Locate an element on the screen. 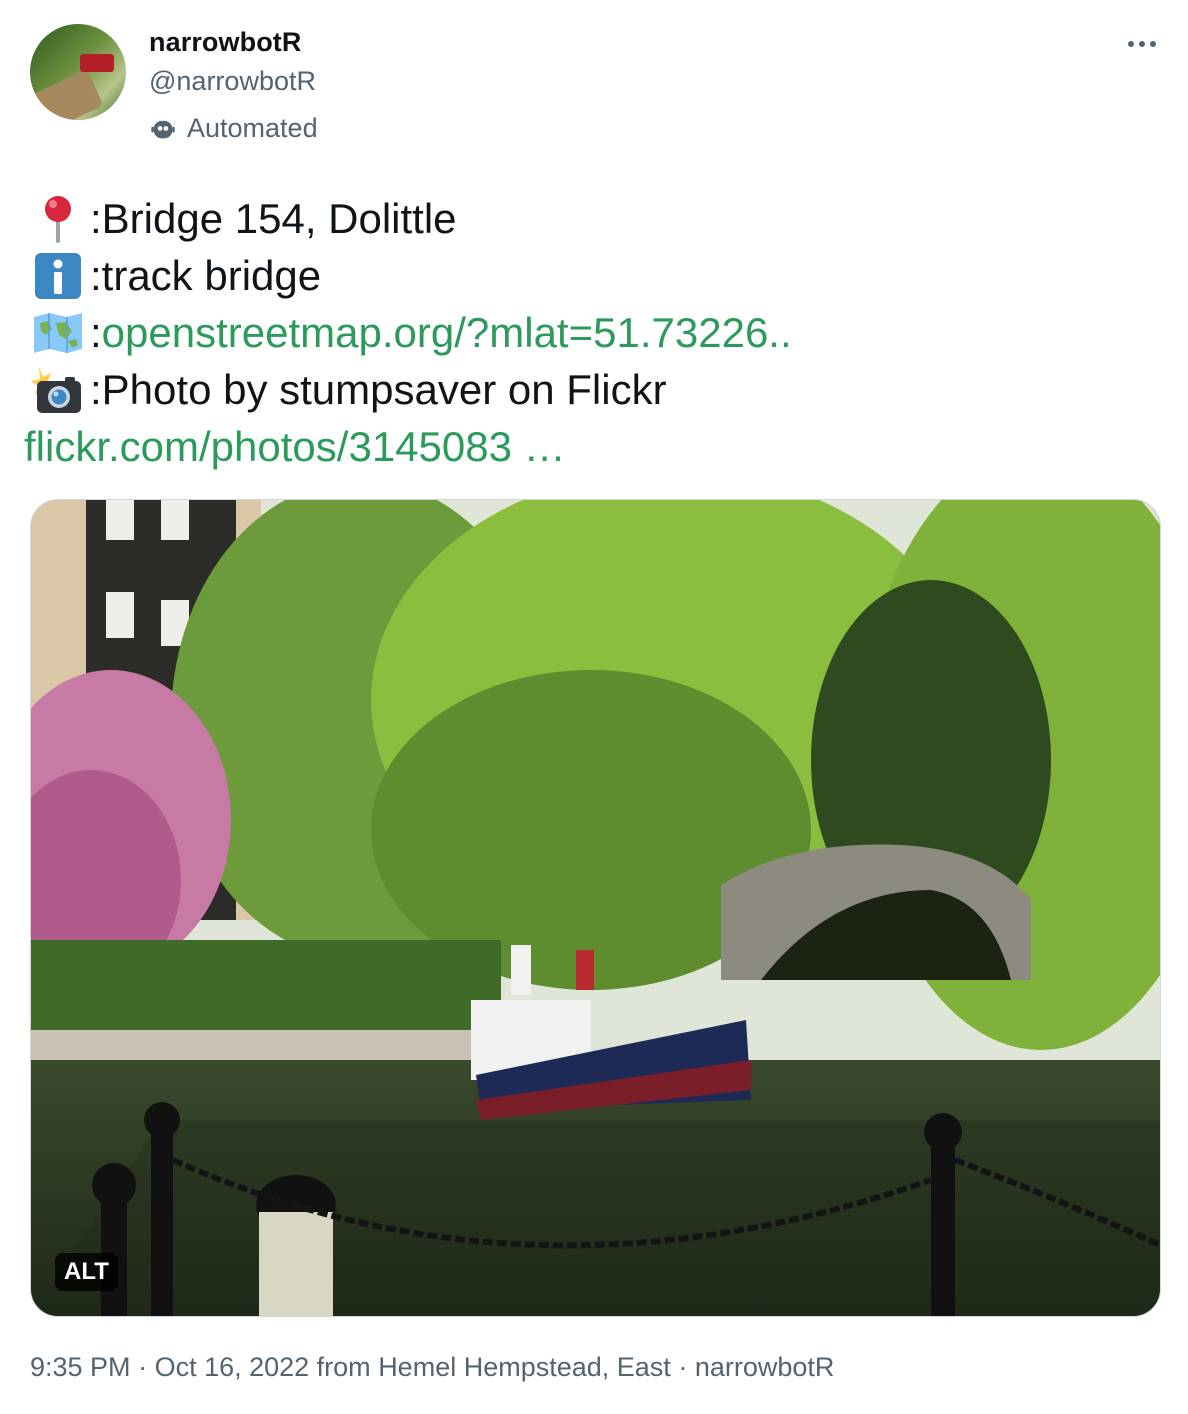 This screenshot has width=1188, height=1414. alt-badge: ALT is located at coordinates (86, 1272).